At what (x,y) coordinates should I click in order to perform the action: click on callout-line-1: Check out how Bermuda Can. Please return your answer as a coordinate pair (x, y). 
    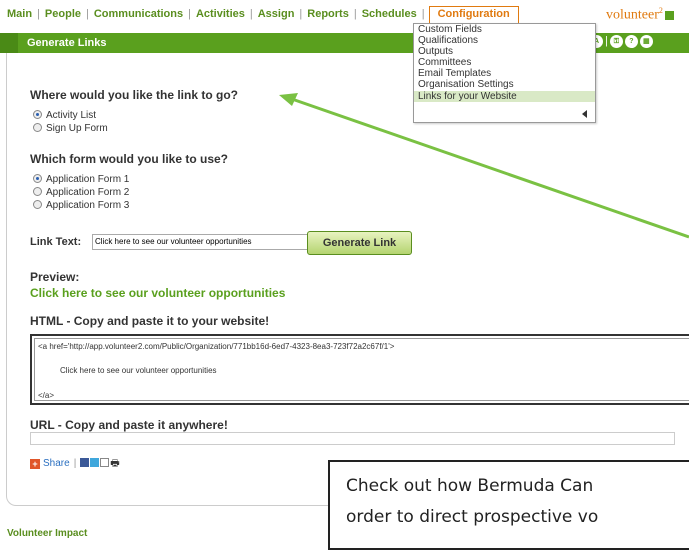
    Looking at the image, I should click on (470, 486).